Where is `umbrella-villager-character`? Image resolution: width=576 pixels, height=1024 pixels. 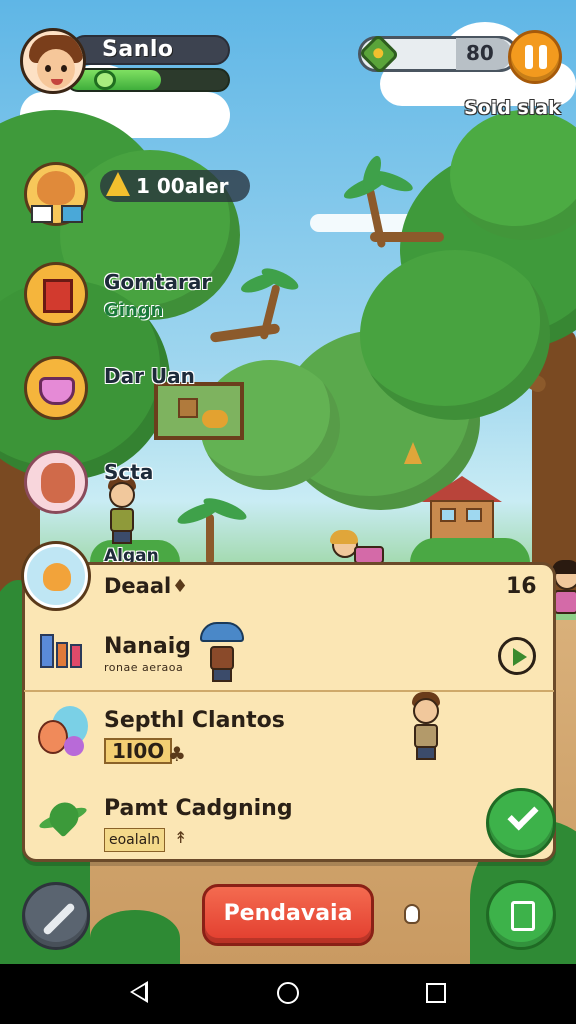 umbrella-villager-character is located at coordinates (223, 653).